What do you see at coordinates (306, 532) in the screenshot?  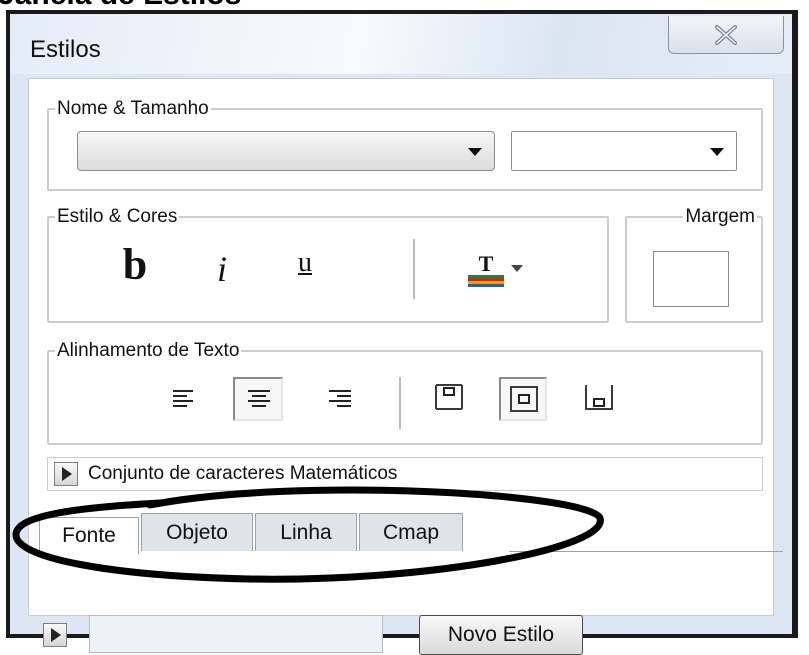 I see `tab-linha: Linha` at bounding box center [306, 532].